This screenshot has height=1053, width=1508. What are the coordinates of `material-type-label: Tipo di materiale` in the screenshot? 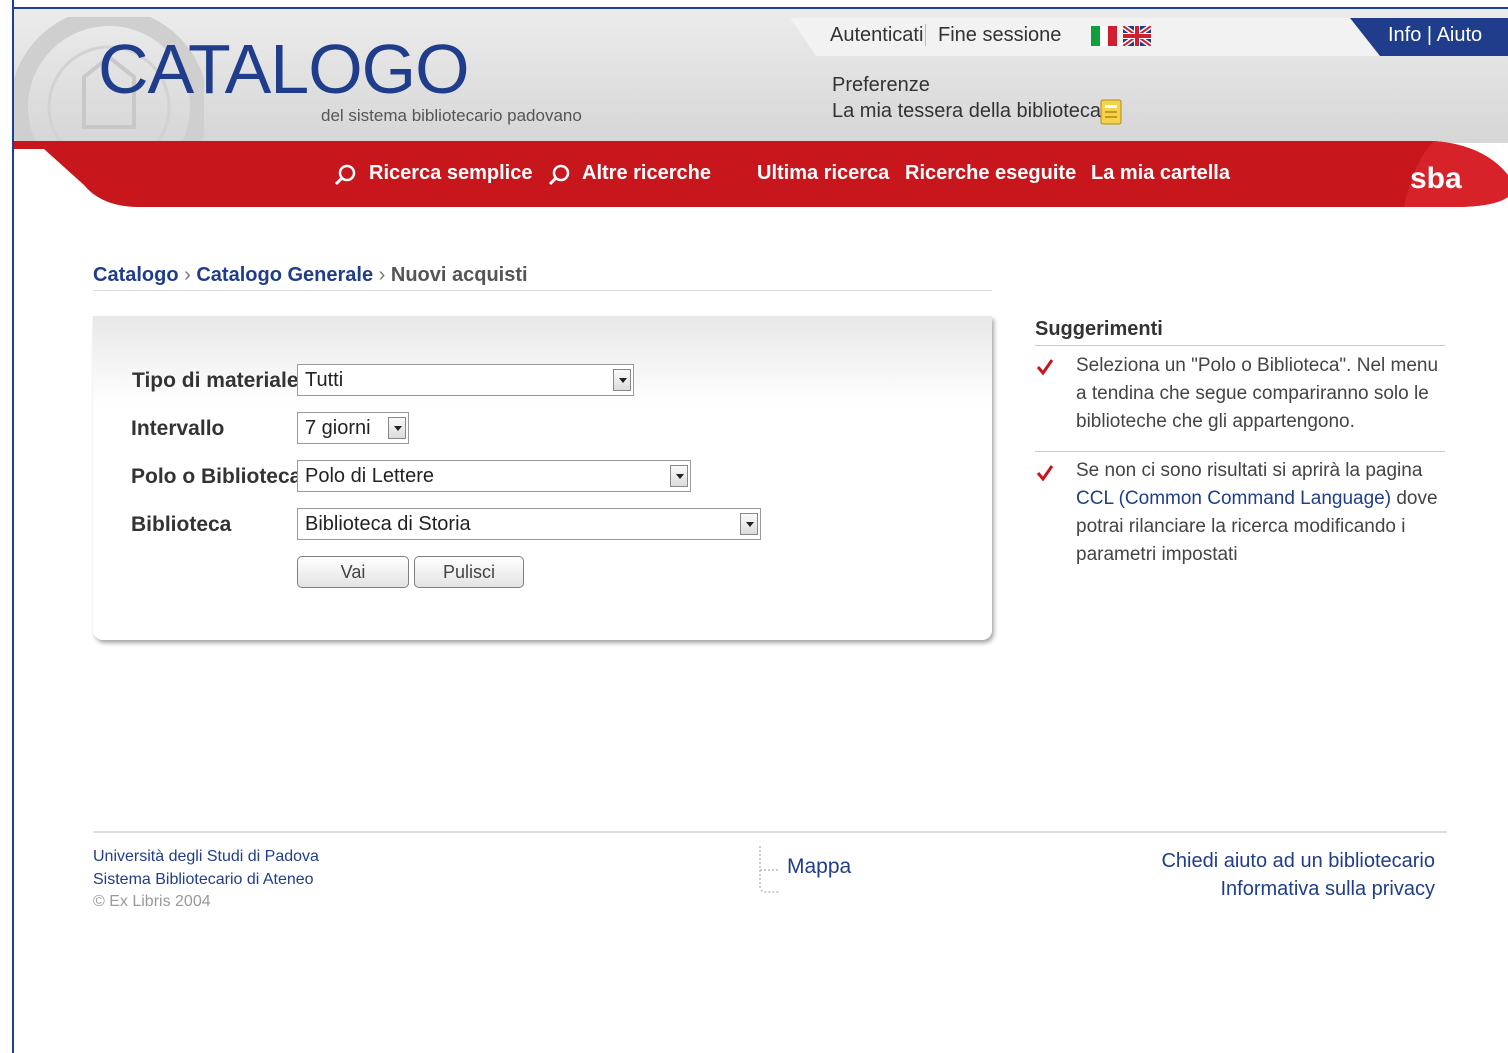 It's located at (215, 380).